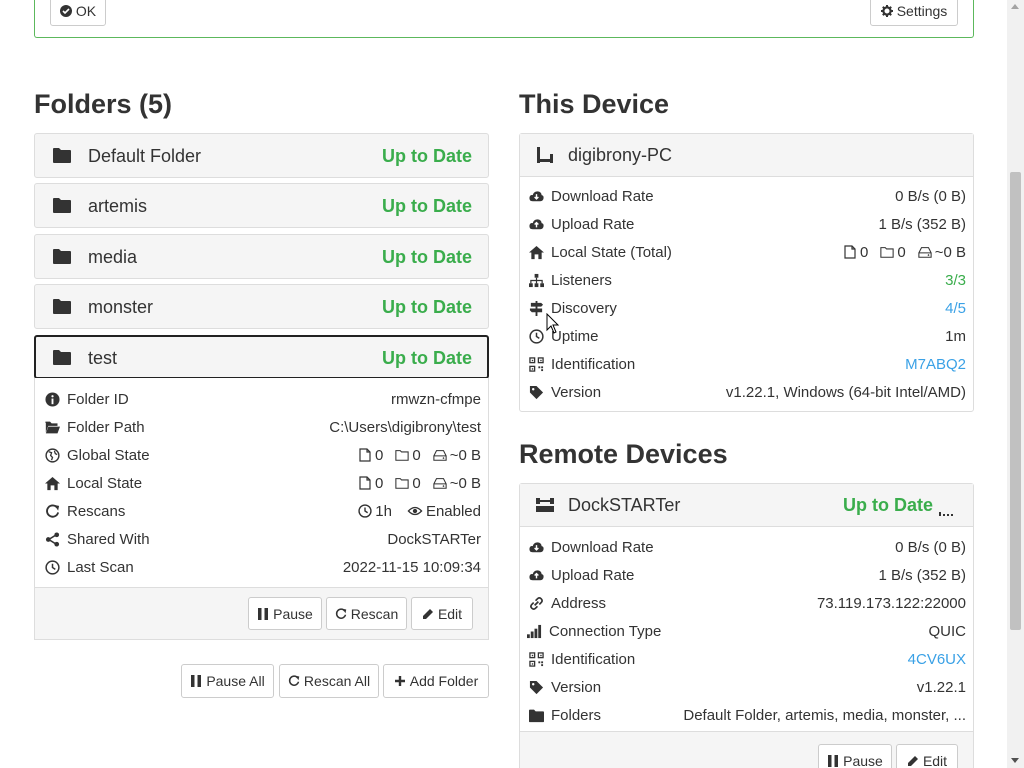  What do you see at coordinates (285, 613) in the screenshot?
I see `folder-pause-button: Pause` at bounding box center [285, 613].